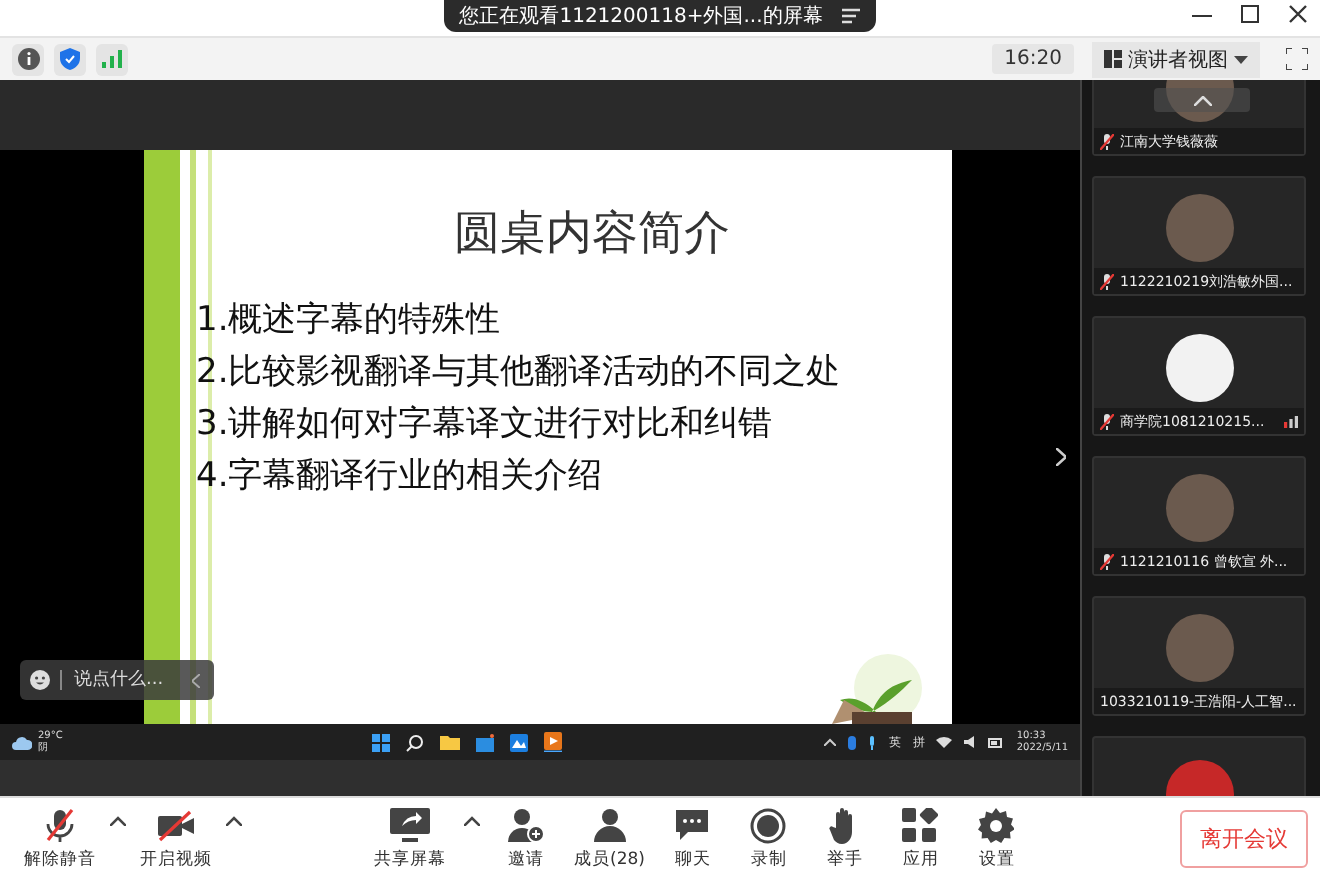  I want to click on close-icon, so click(1298, 14).